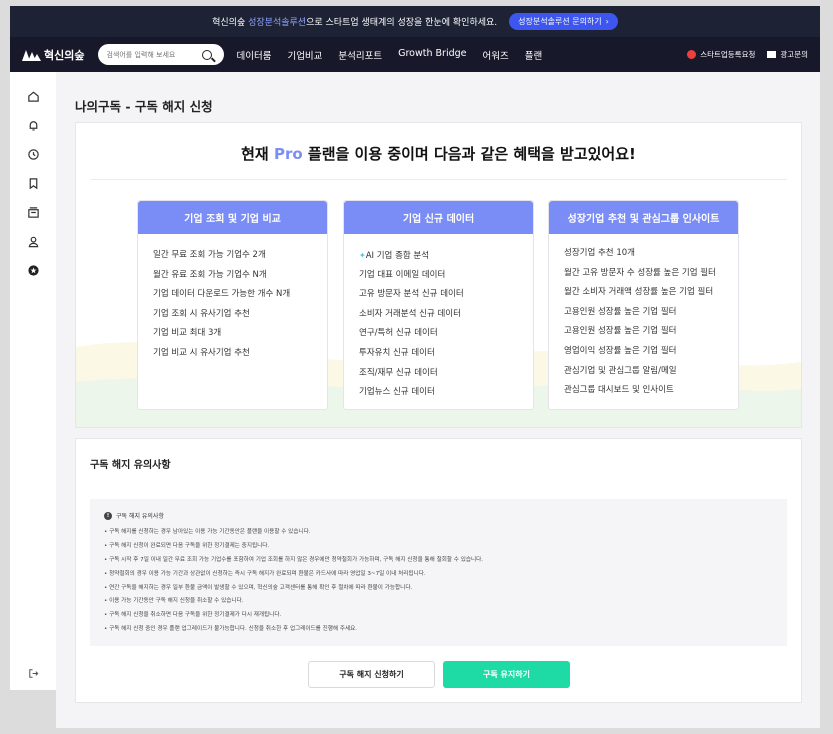 The height and width of the screenshot is (734, 833). What do you see at coordinates (187, 545) in the screenshot?
I see `notice-line: • 구독 해지 신청이 완료되면 다음 구독을 위한 정기결제는 중지됩니다.` at bounding box center [187, 545].